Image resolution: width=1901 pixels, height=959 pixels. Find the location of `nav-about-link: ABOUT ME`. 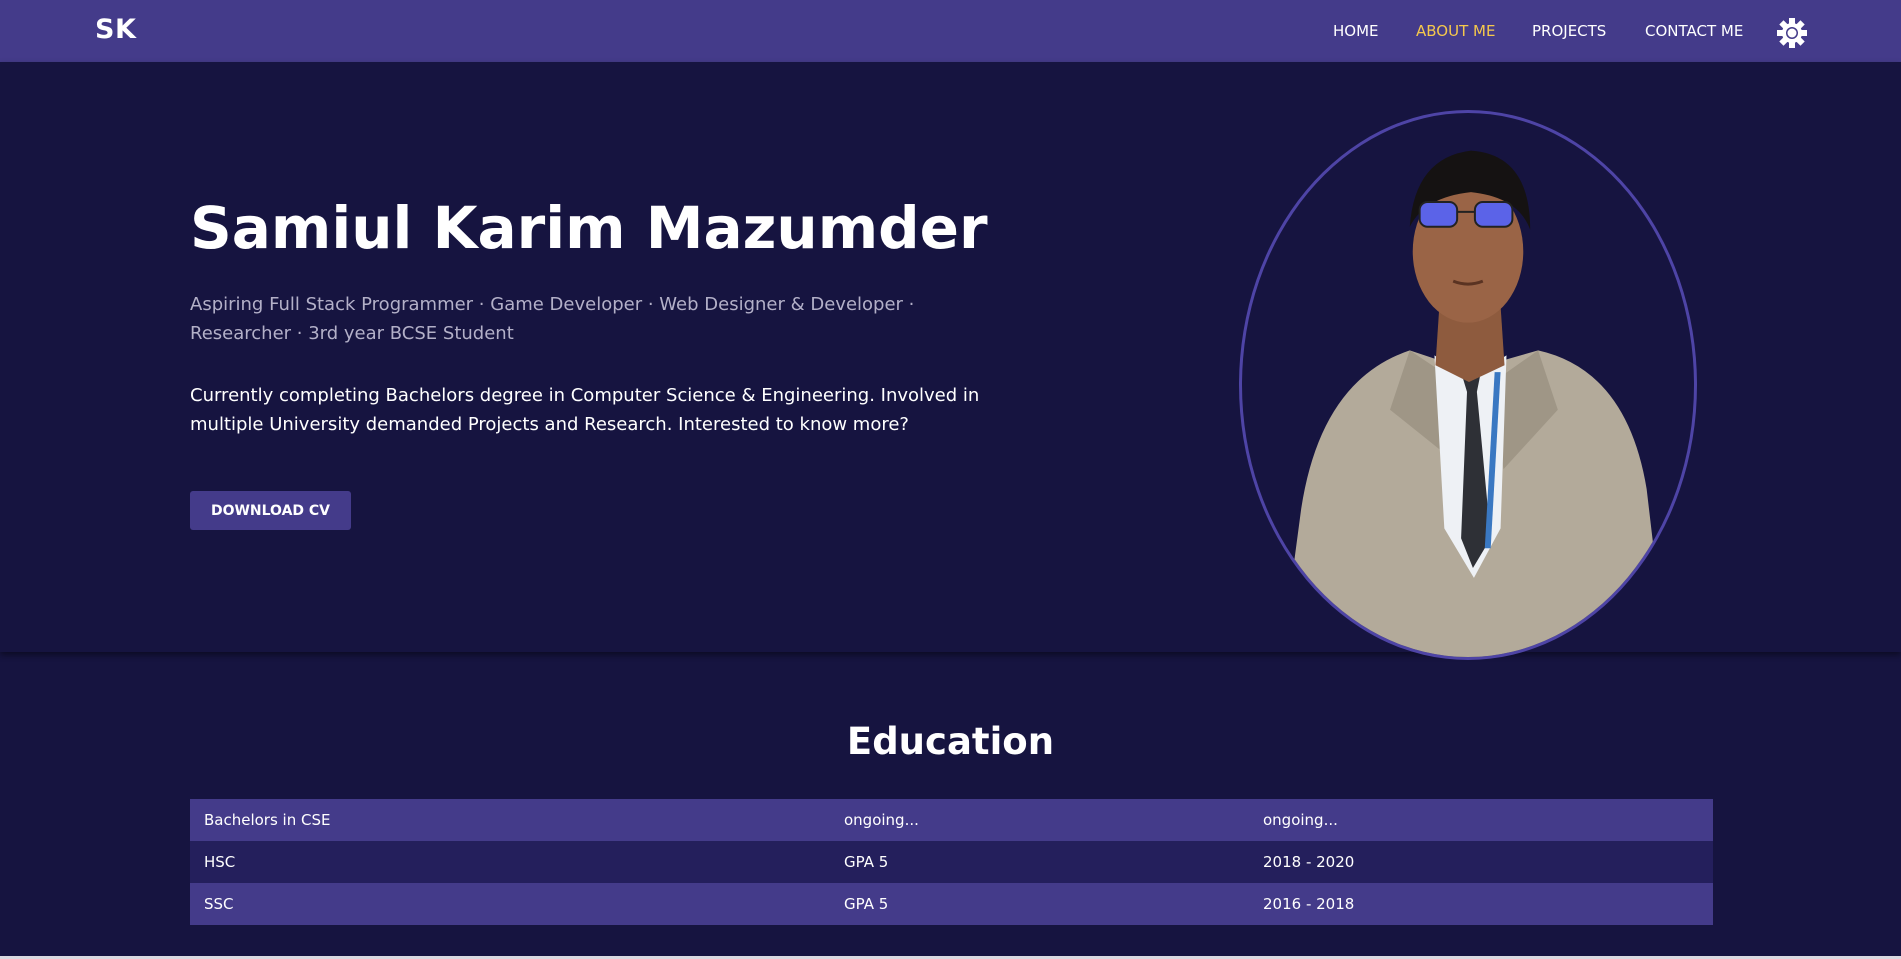

nav-about-link: ABOUT ME is located at coordinates (1455, 31).